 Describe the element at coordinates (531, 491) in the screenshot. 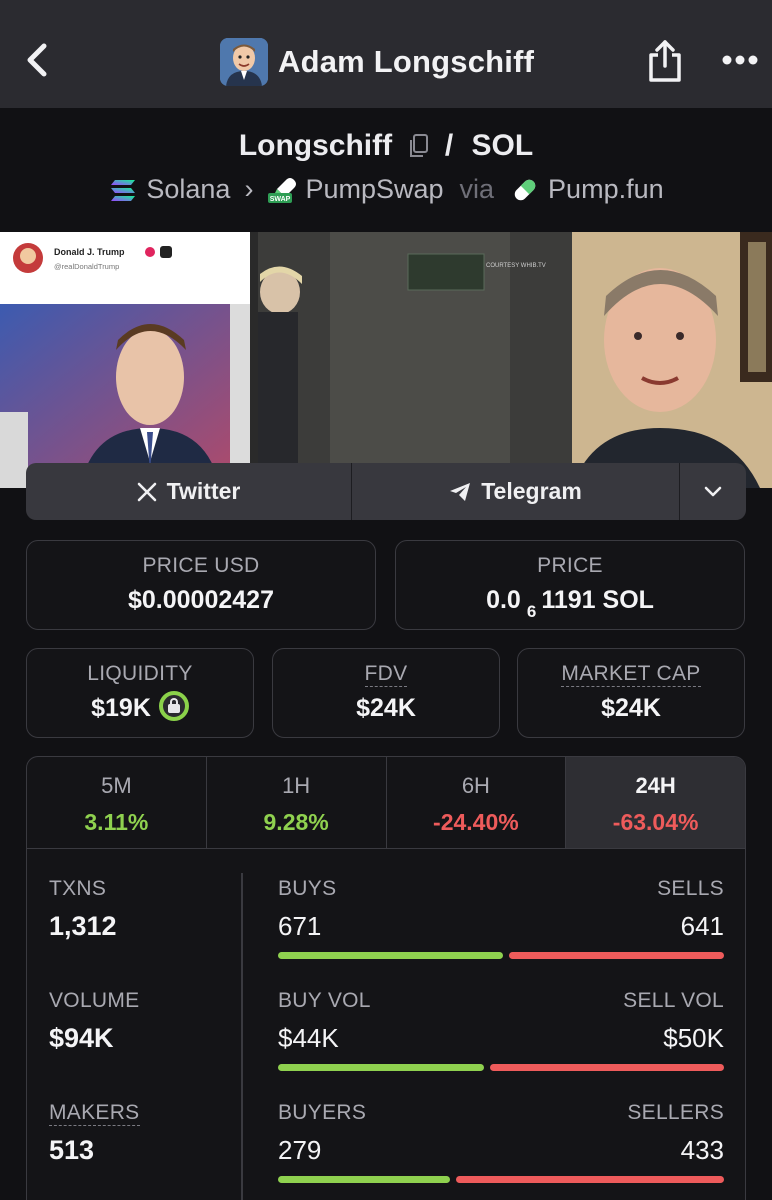

I see `telegram-label: Telegram` at that location.